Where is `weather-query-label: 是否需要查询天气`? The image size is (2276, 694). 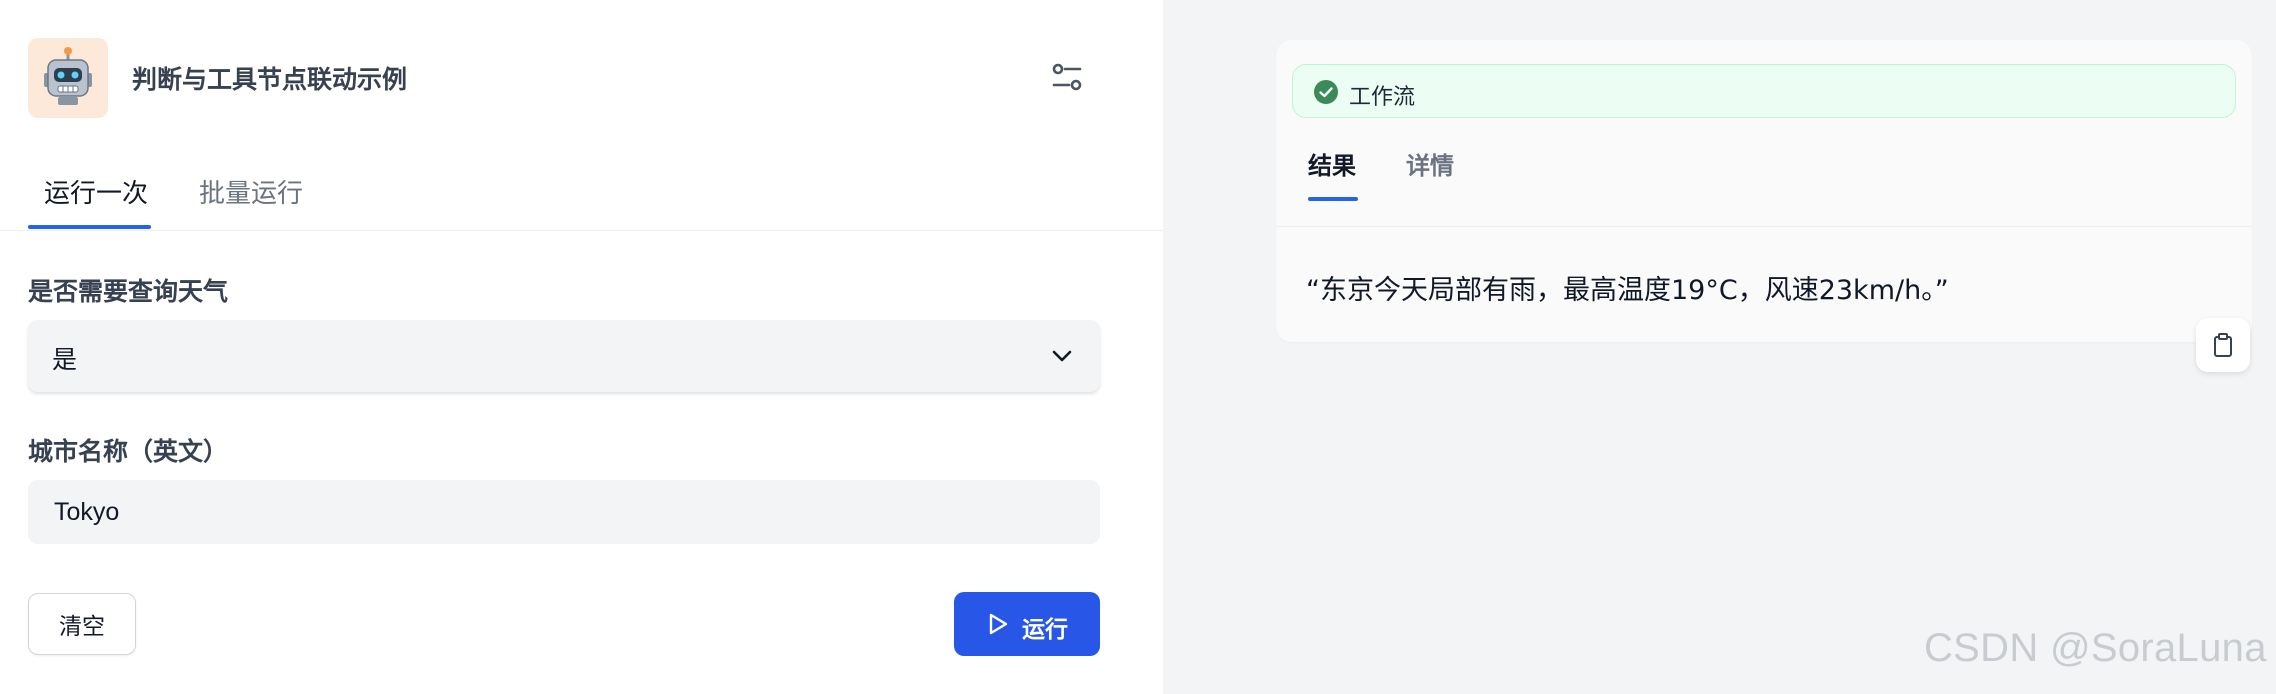 weather-query-label: 是否需要查询天气 is located at coordinates (128, 291).